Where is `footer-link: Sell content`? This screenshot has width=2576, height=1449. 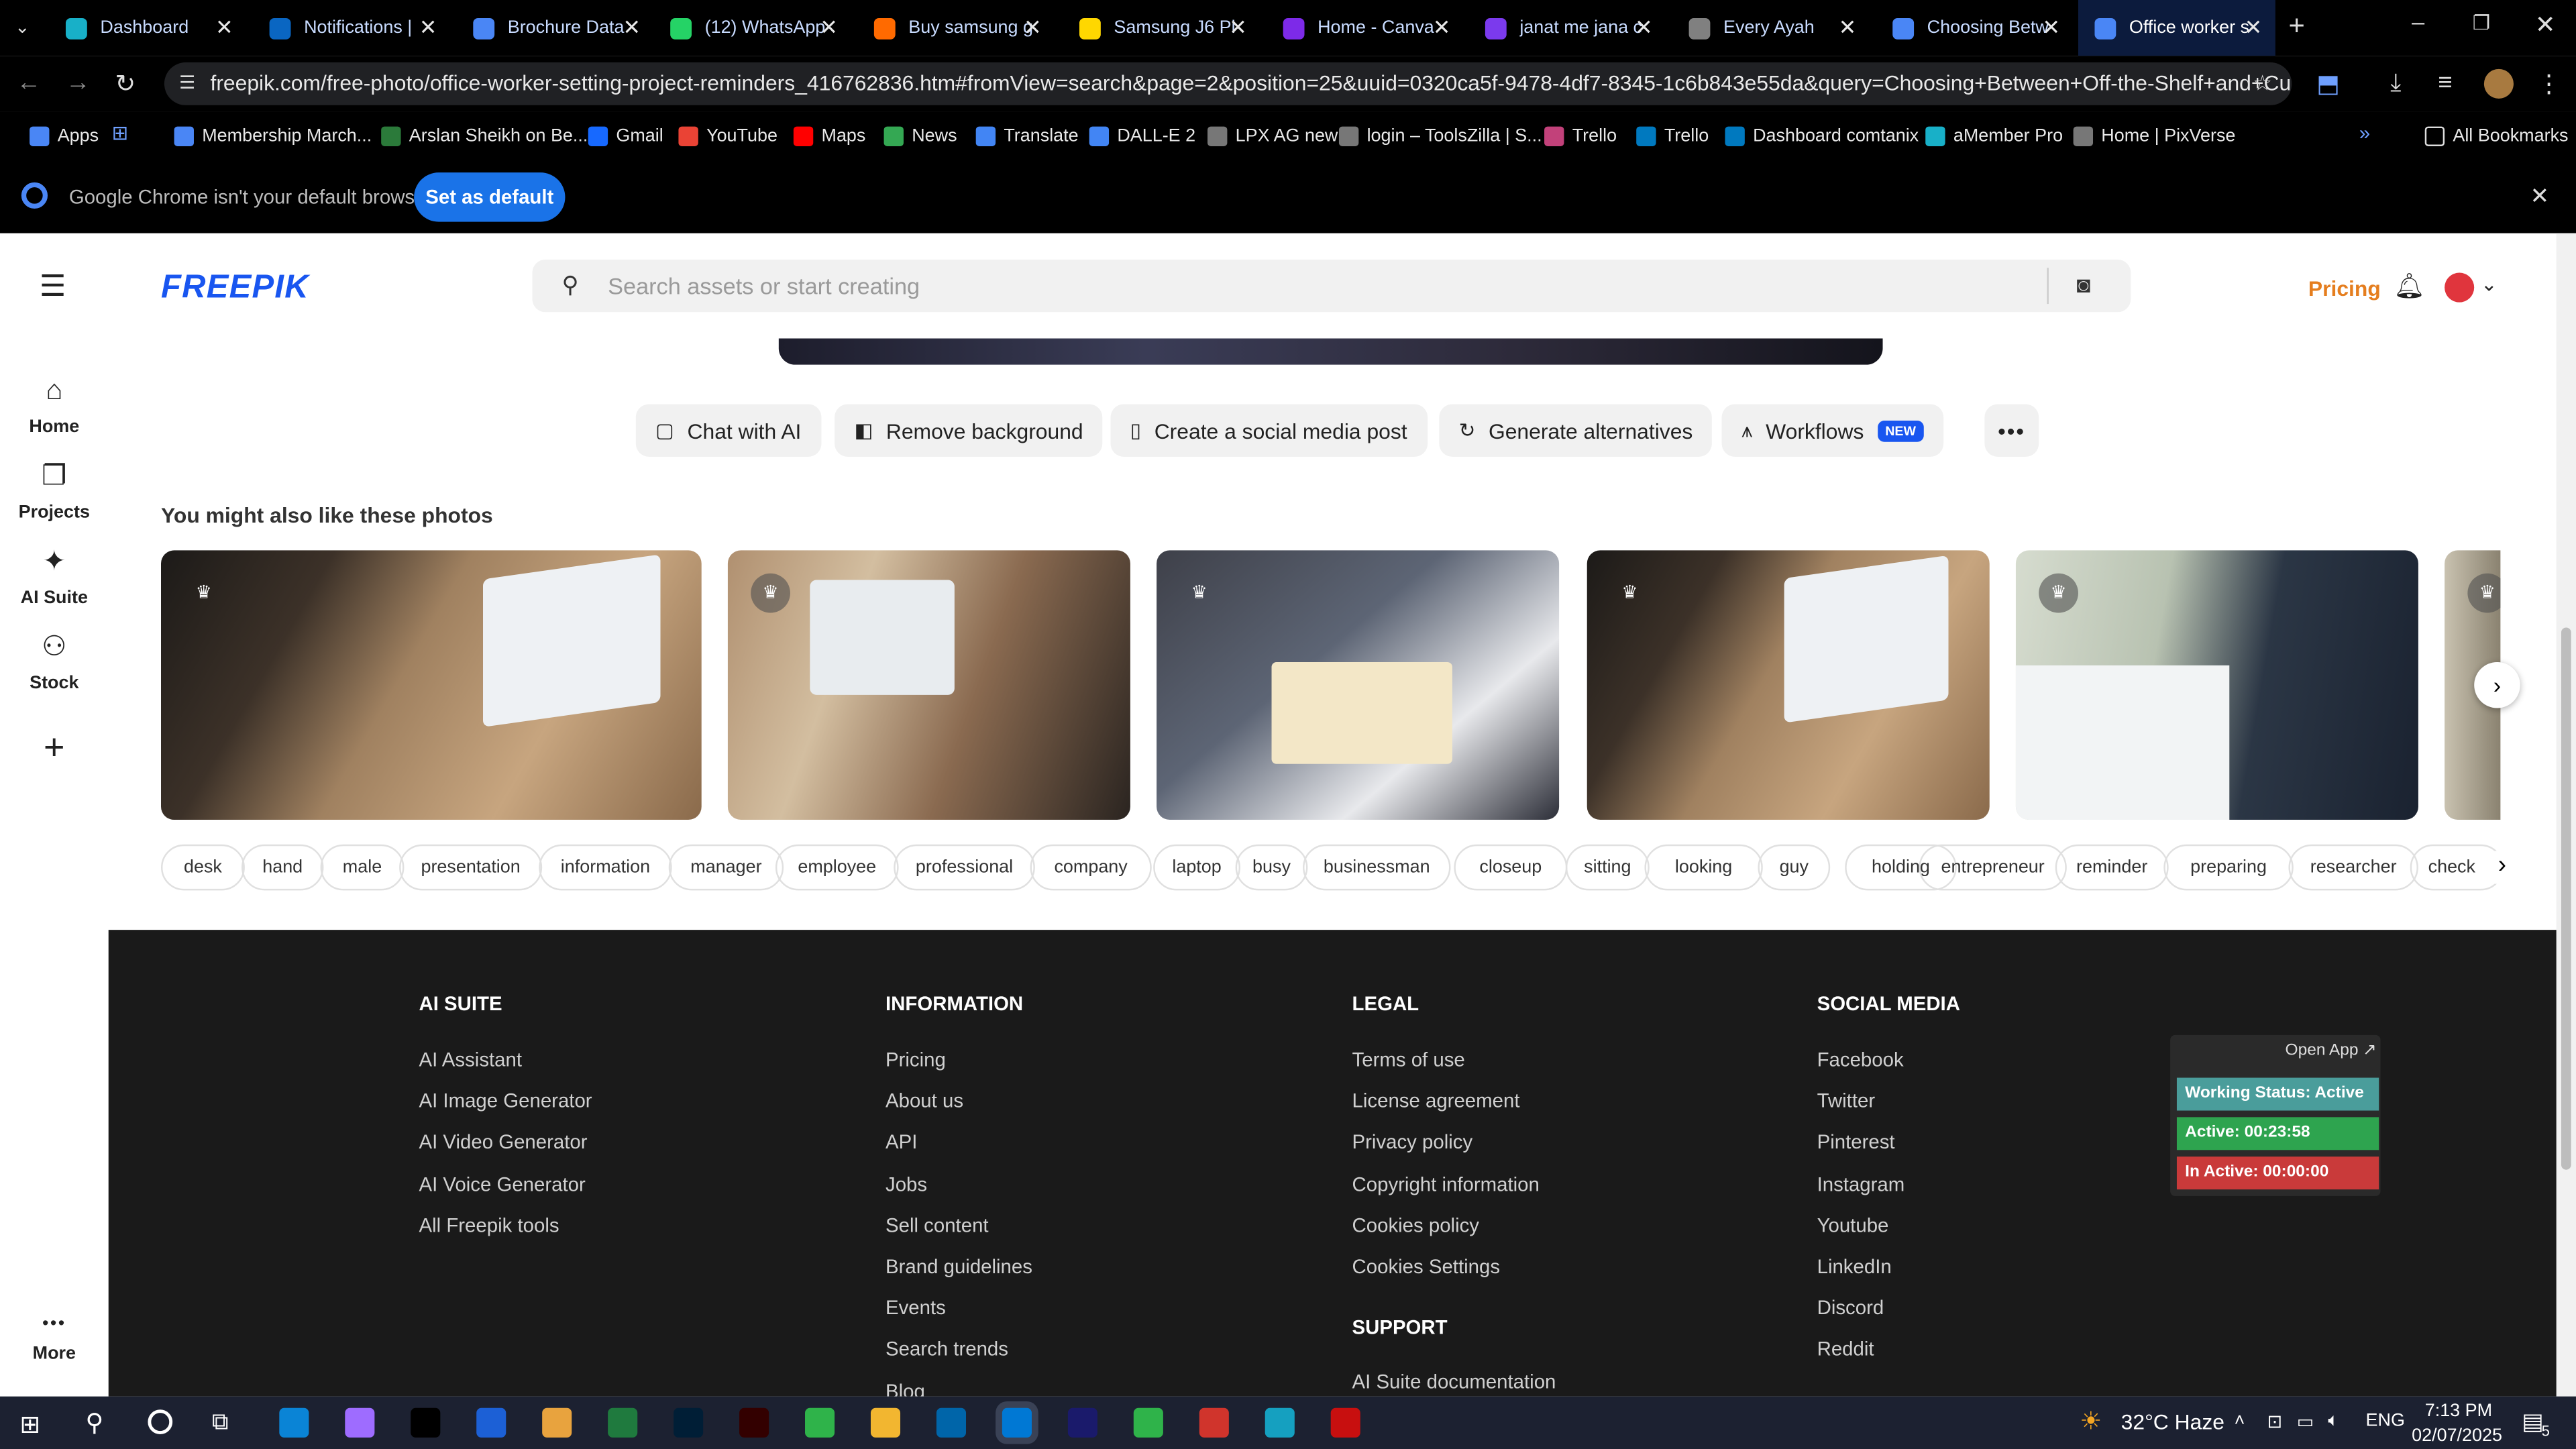 footer-link: Sell content is located at coordinates (937, 1225).